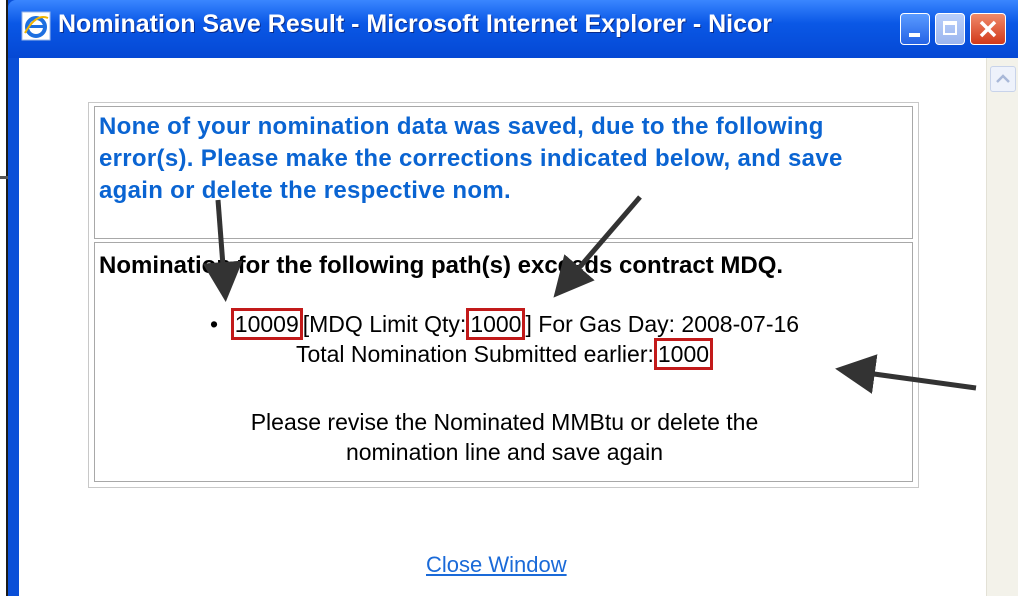 Image resolution: width=1018 pixels, height=596 pixels. Describe the element at coordinates (662, 324) in the screenshot. I see `gas-day-text: ] For Gas Day: 2008-07-16` at that location.